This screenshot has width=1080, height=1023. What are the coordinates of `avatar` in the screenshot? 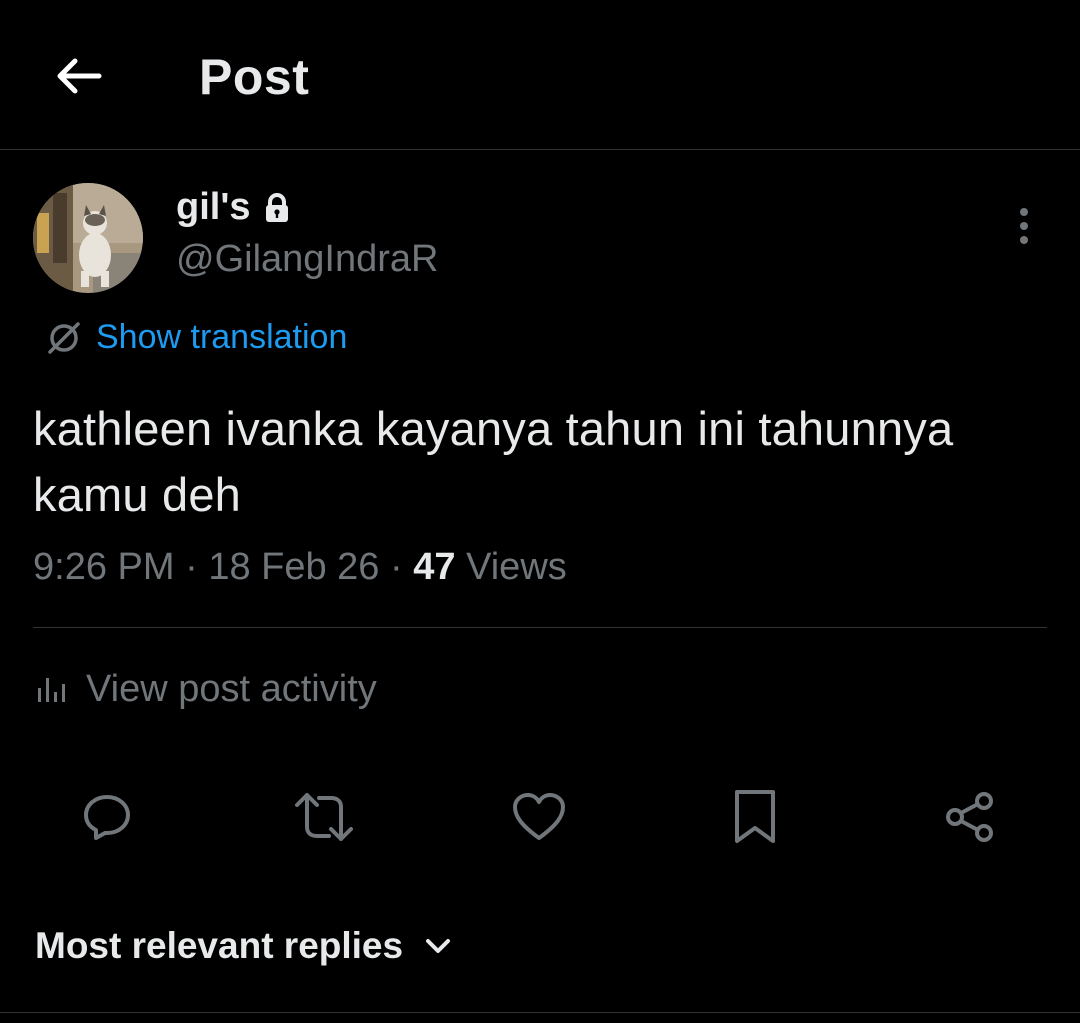 It's located at (88, 238).